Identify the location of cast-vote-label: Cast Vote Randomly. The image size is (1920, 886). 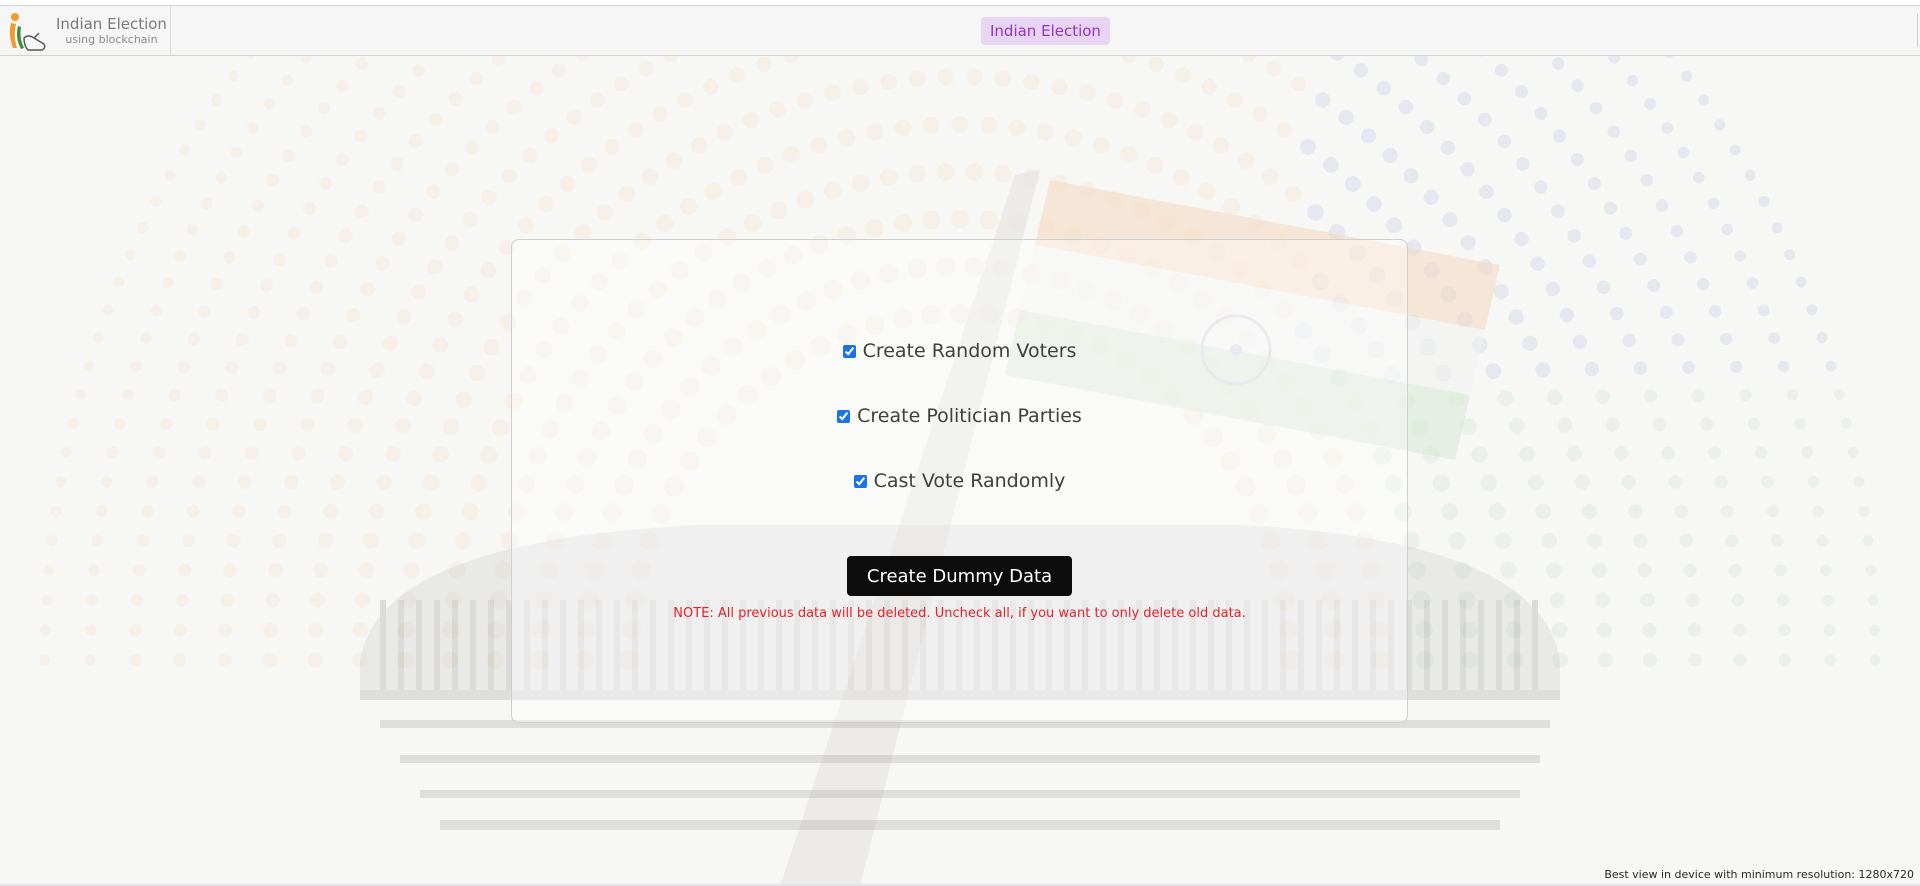
(970, 481).